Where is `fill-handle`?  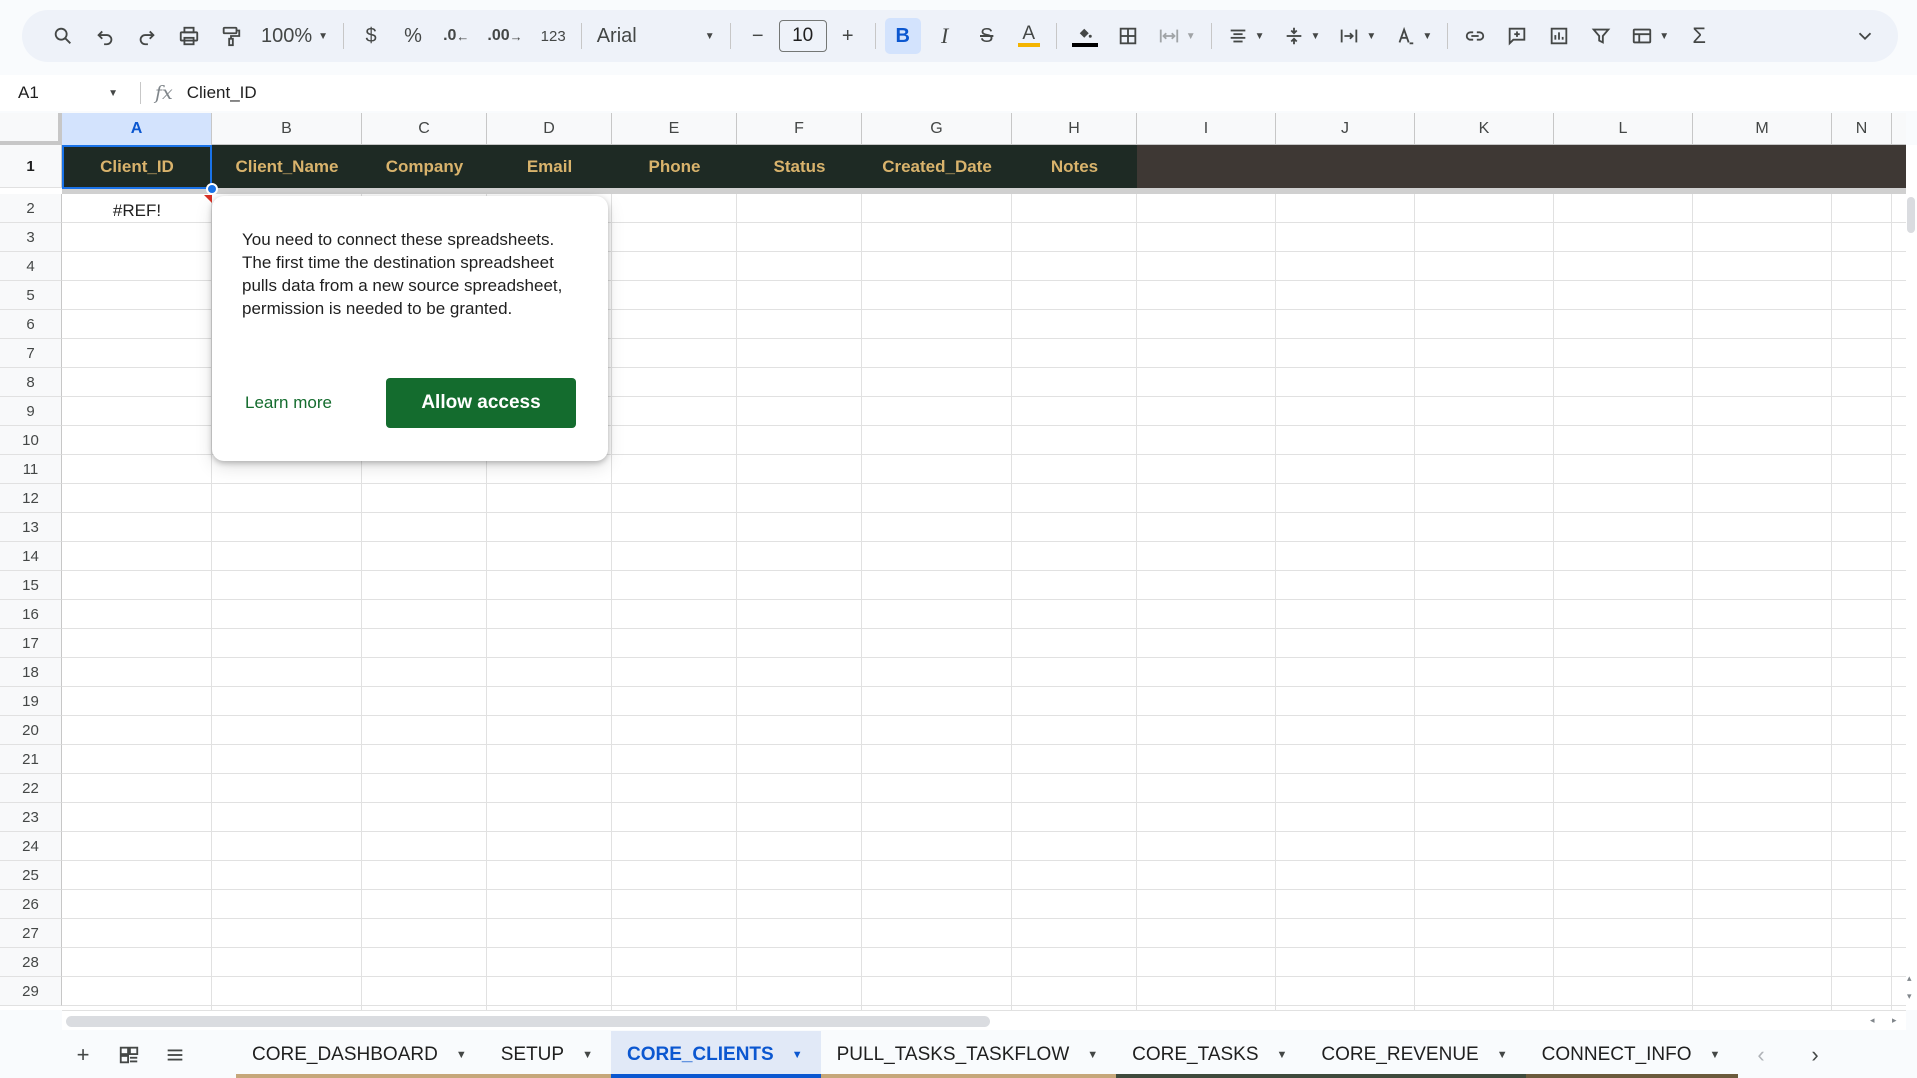 fill-handle is located at coordinates (212, 189).